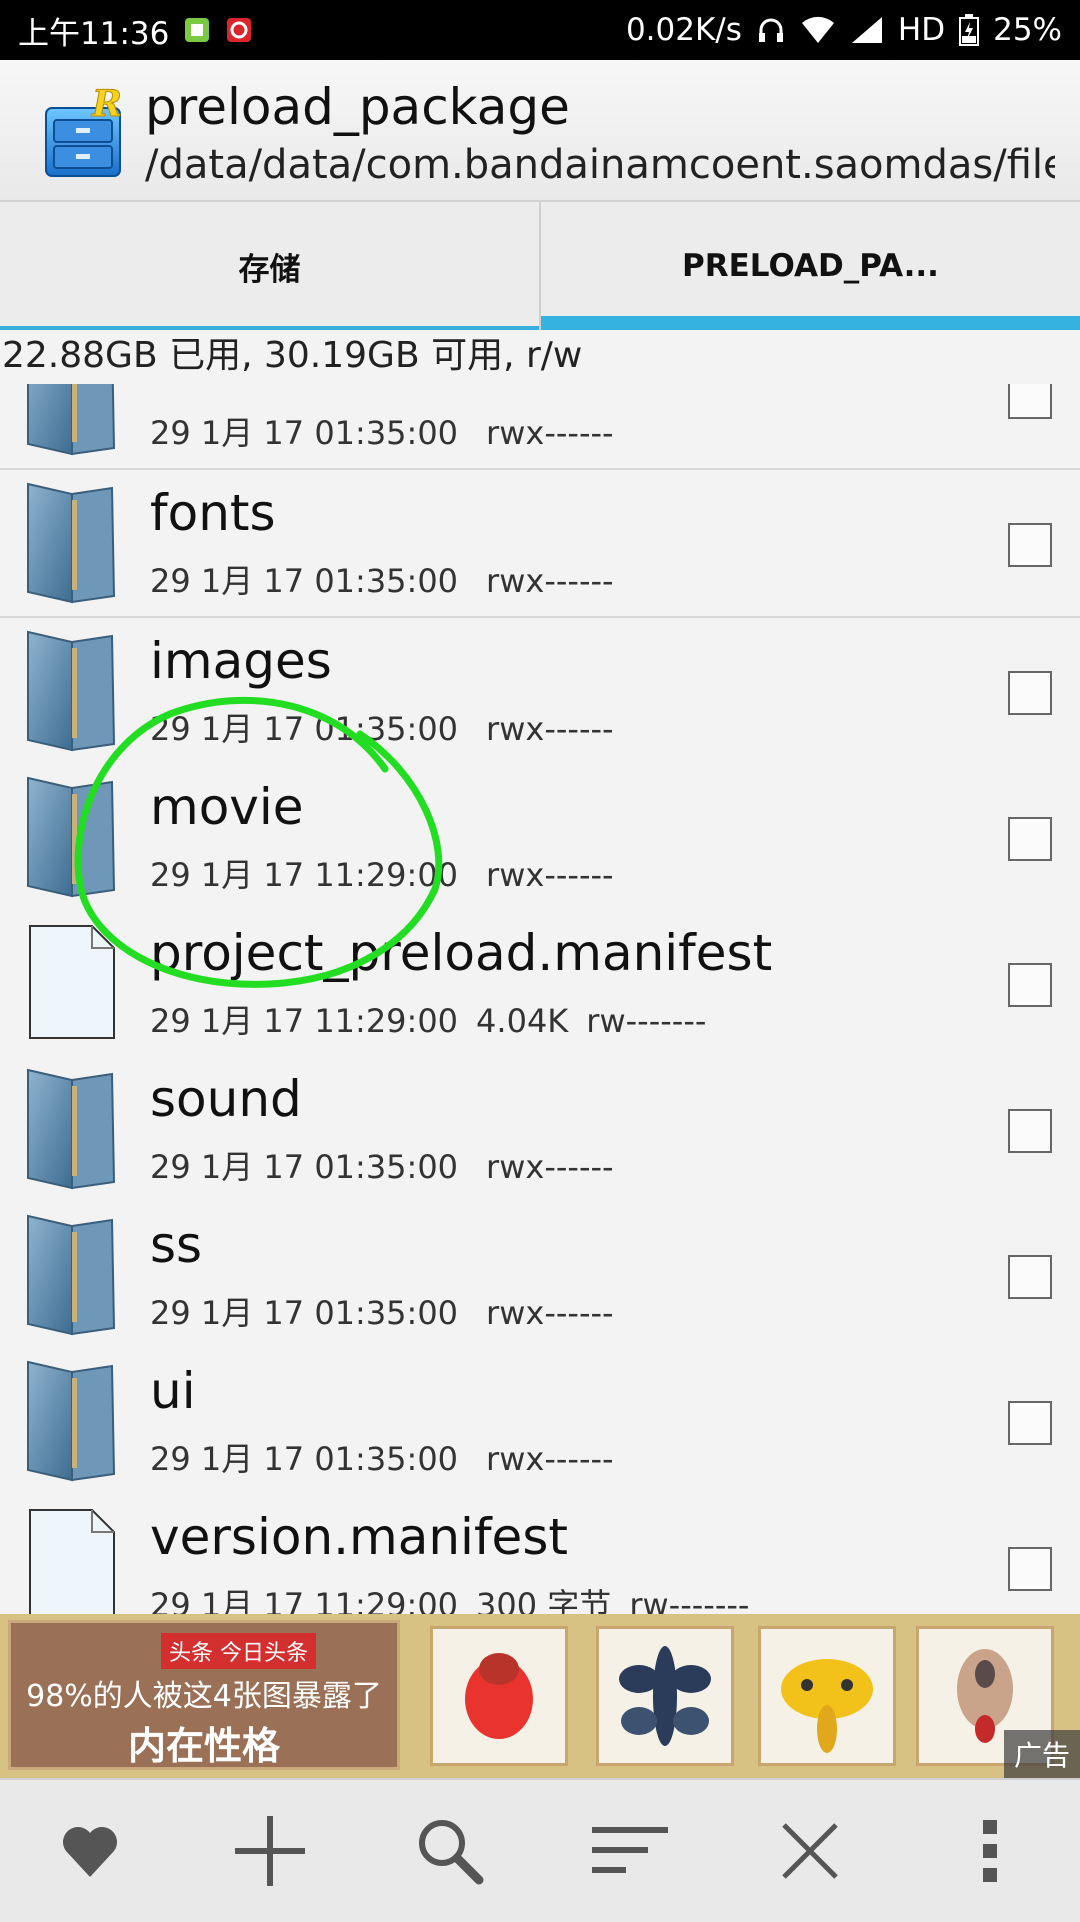  What do you see at coordinates (540, 838) in the screenshot?
I see `list-item: movie 29 1月 17 11:29:00 rwx------` at bounding box center [540, 838].